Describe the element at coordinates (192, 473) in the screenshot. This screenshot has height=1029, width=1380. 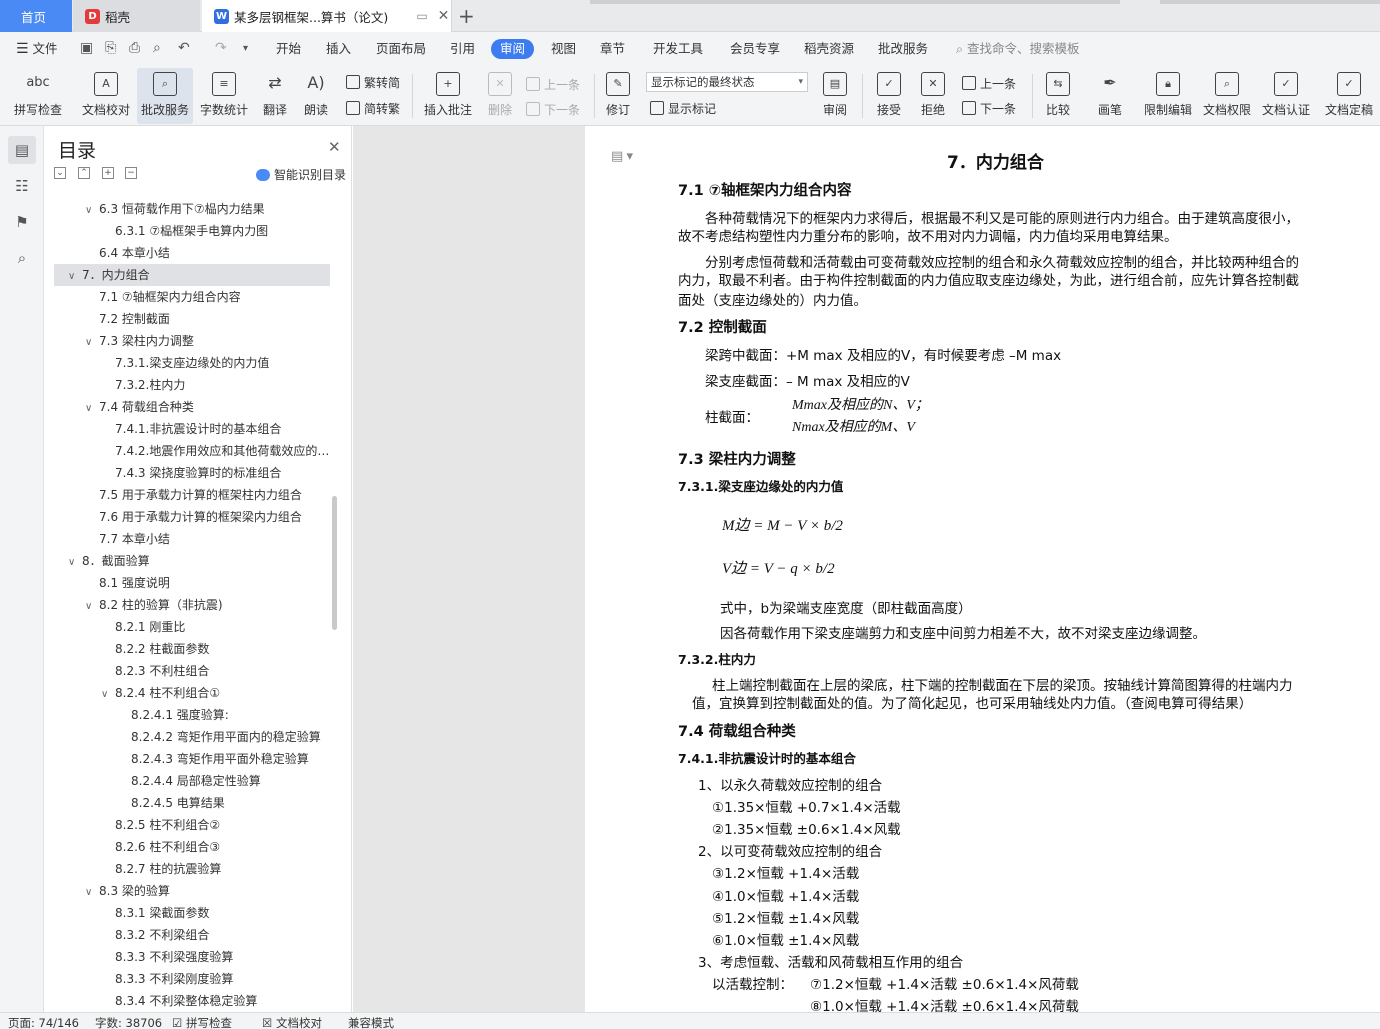
I see `toc-item: 7.4.3 梁挠度验算时的标准组合` at that location.